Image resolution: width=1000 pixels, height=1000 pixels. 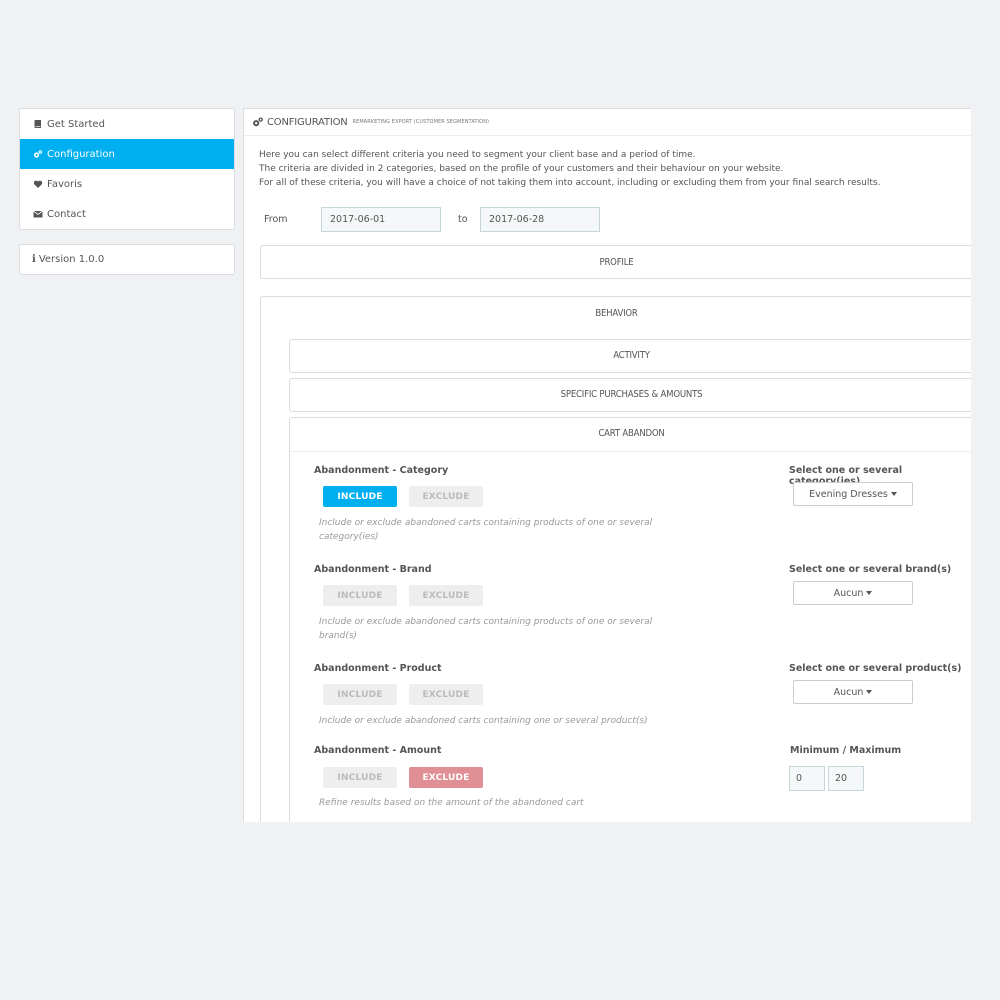 I want to click on product-select-label: Select one or several product(s), so click(x=875, y=668).